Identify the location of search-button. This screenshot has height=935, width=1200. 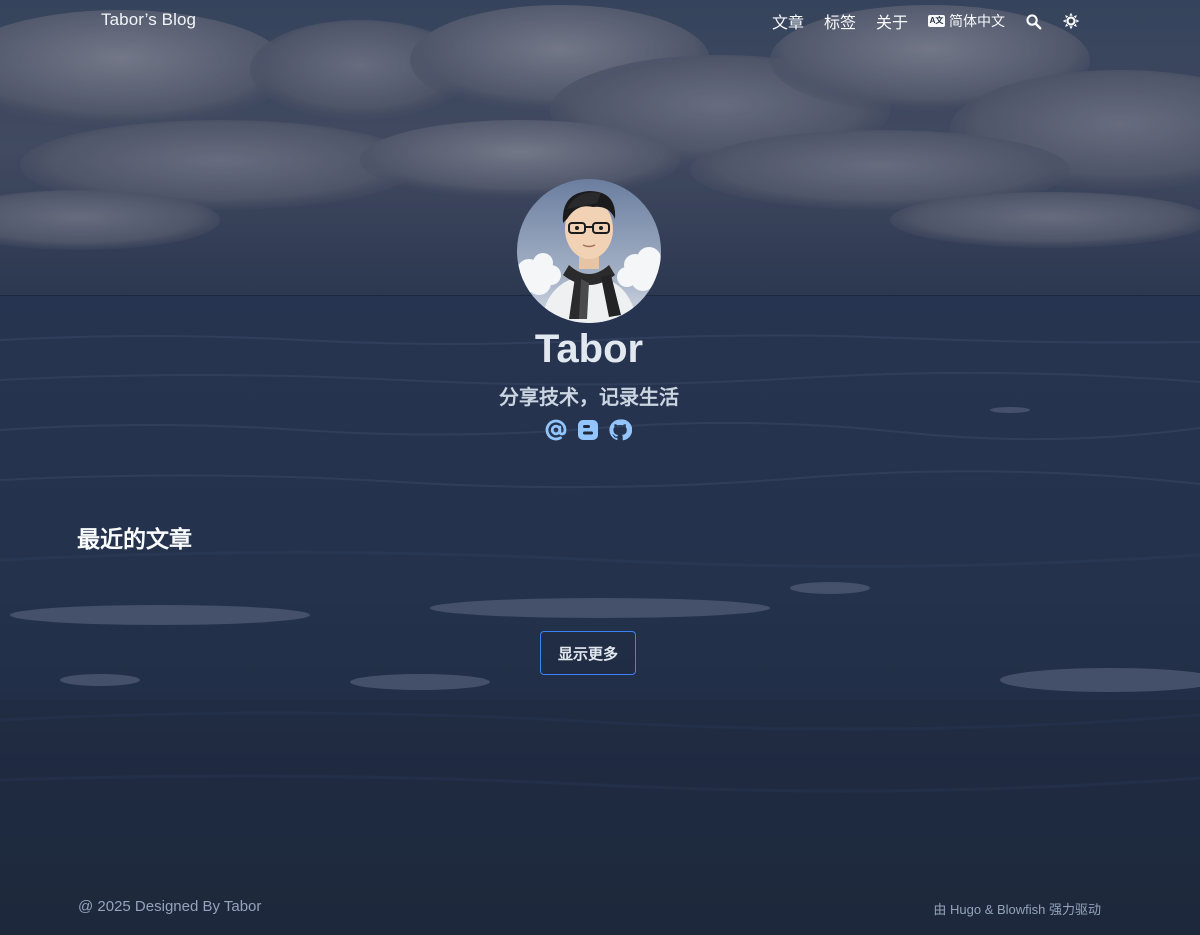
(1033, 21).